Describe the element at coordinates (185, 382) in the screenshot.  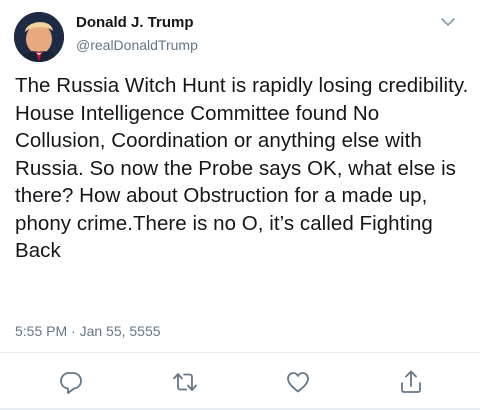
I see `retweet-icon` at that location.